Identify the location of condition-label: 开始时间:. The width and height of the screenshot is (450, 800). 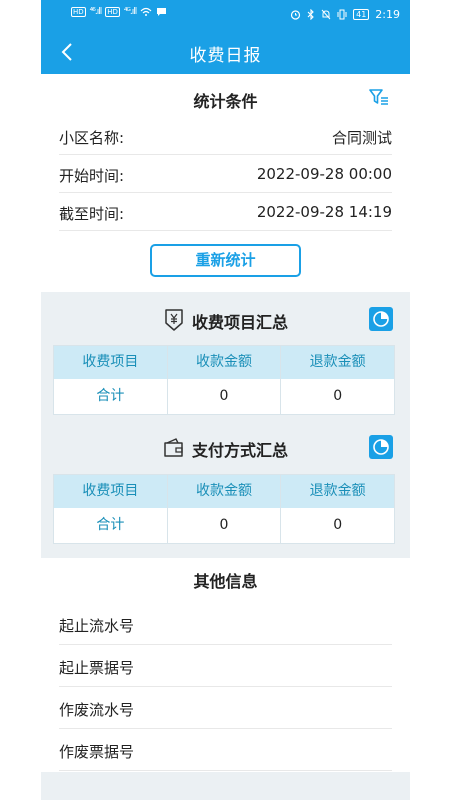
(92, 176).